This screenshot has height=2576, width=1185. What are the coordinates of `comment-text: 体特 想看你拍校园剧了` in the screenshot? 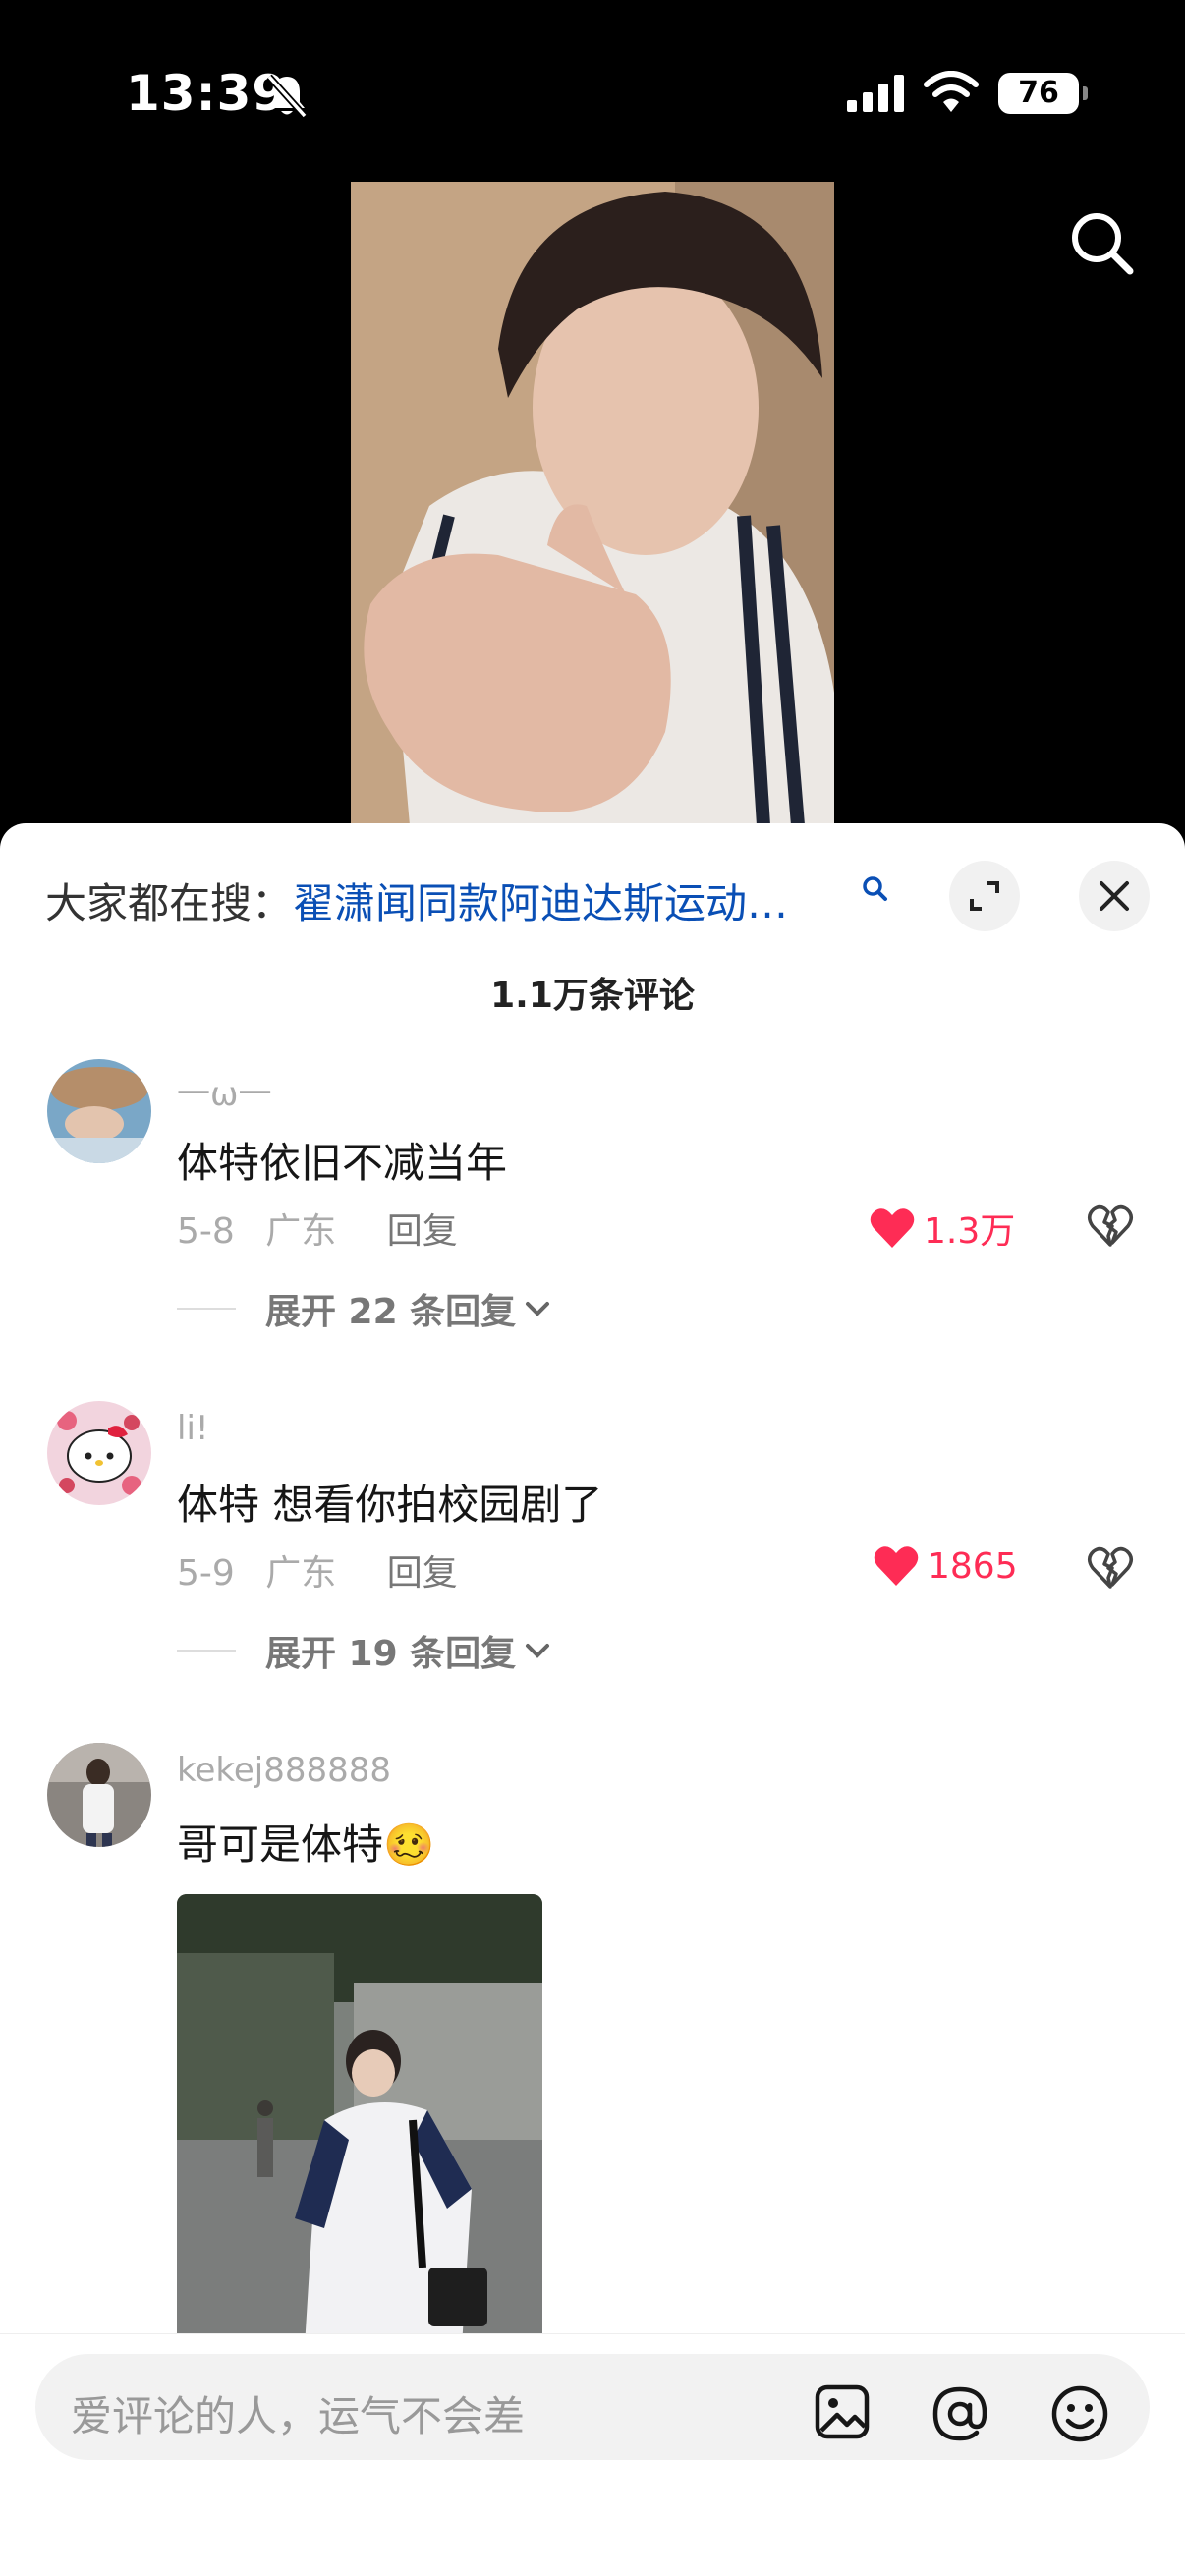 It's located at (390, 1505).